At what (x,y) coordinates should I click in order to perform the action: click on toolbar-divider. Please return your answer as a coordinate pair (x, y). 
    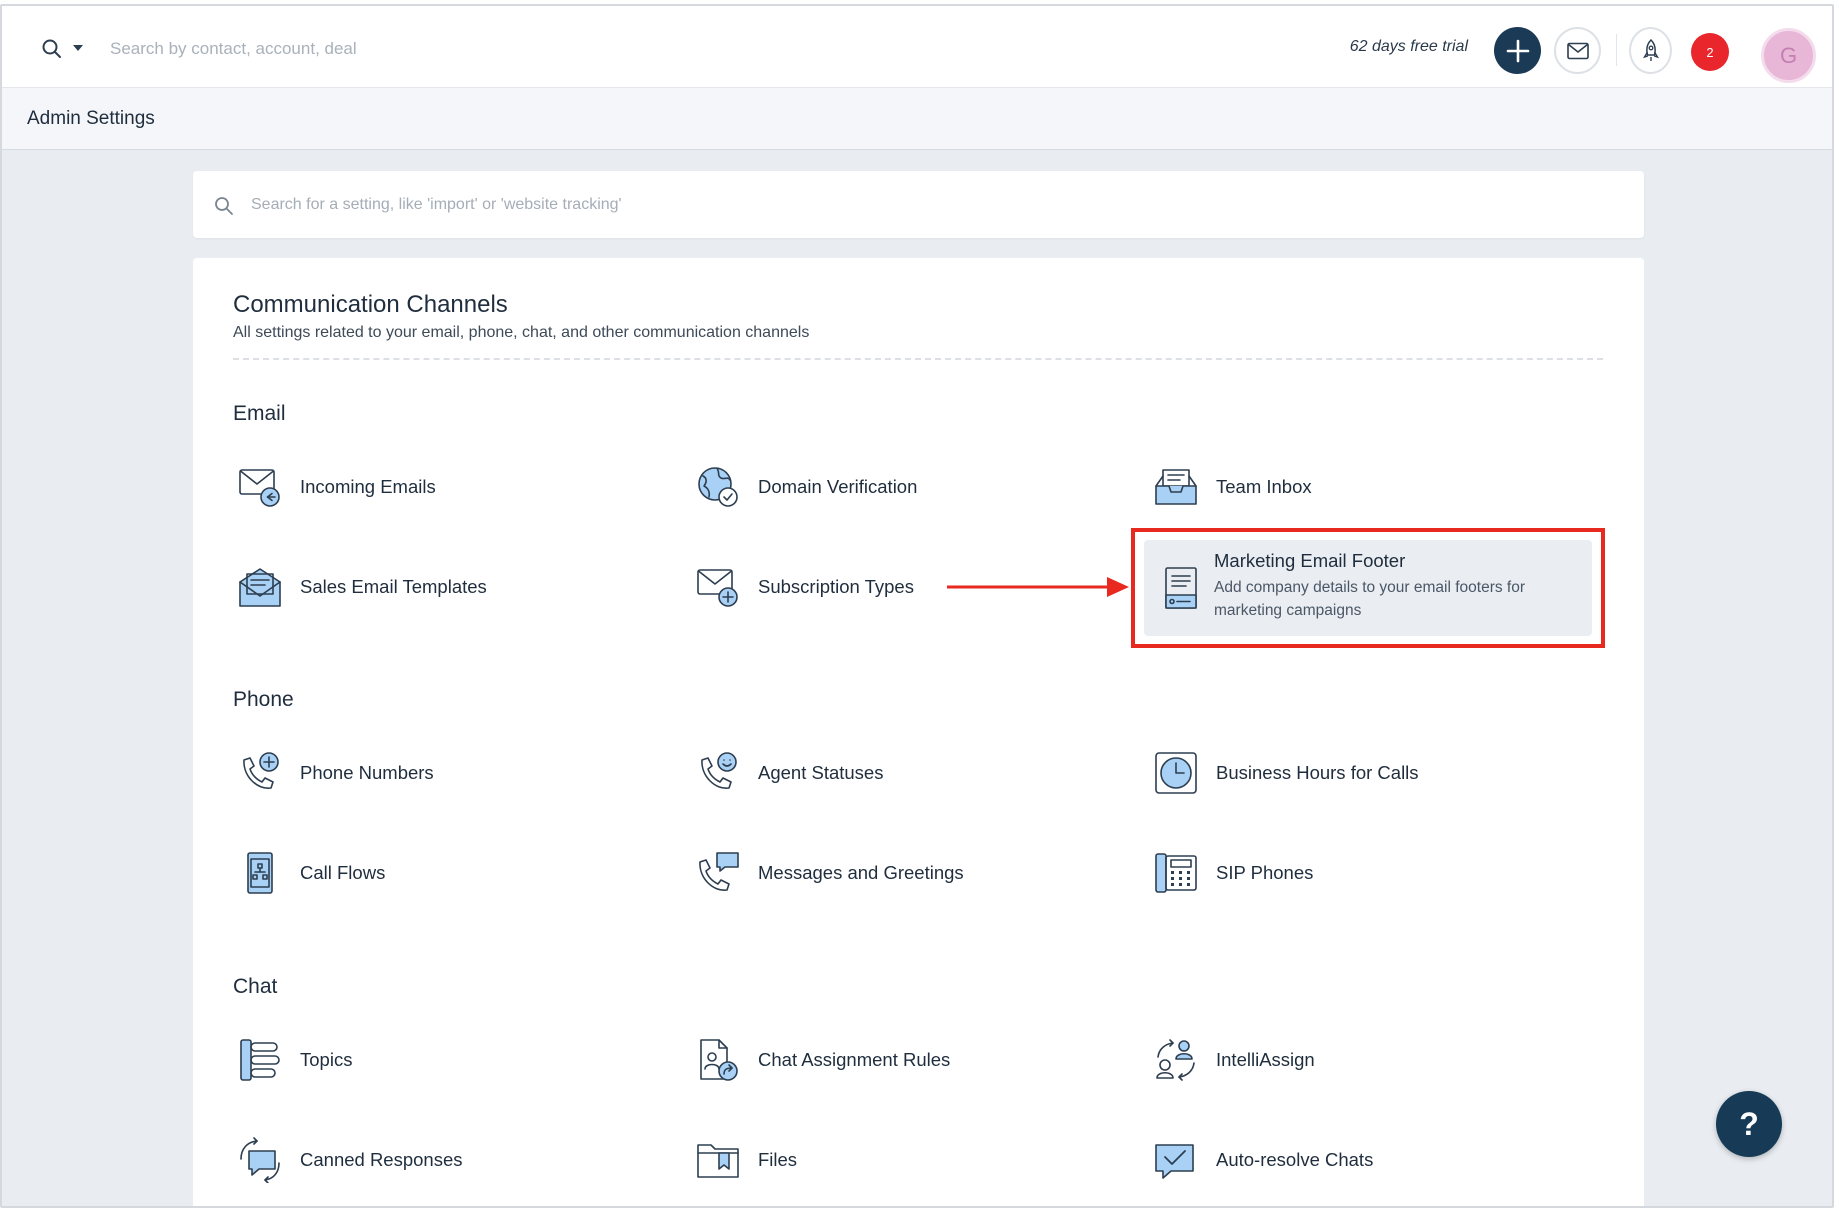
    Looking at the image, I should click on (1616, 50).